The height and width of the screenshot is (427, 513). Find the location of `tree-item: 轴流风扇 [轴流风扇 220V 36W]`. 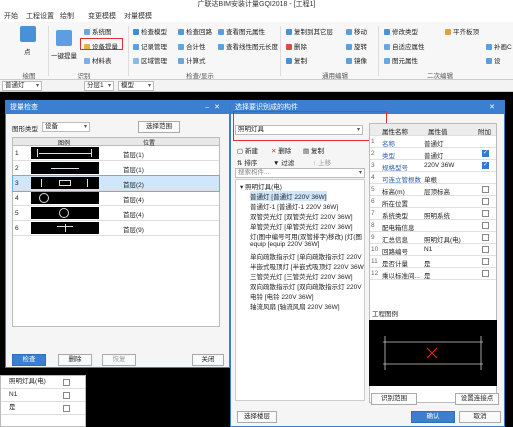

tree-item: 轴流风扇 [轴流风扇 220V 36W] is located at coordinates (295, 306).